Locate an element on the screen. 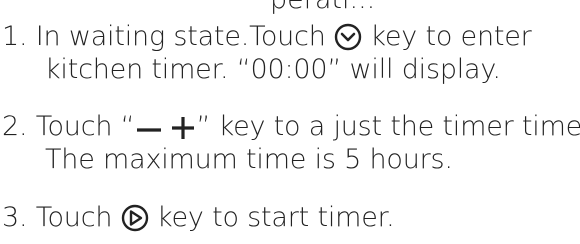 The width and height of the screenshot is (580, 244). step-text-a: Touch is located at coordinates (74, 217).